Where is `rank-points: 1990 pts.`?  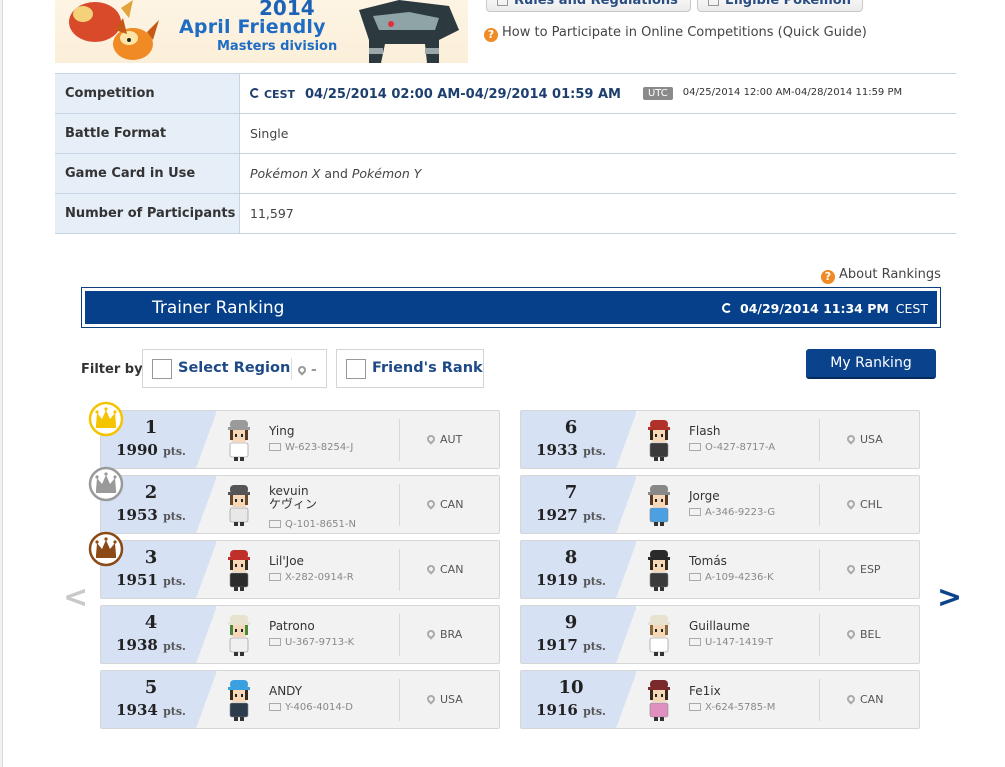 rank-points: 1990 pts. is located at coordinates (151, 450).